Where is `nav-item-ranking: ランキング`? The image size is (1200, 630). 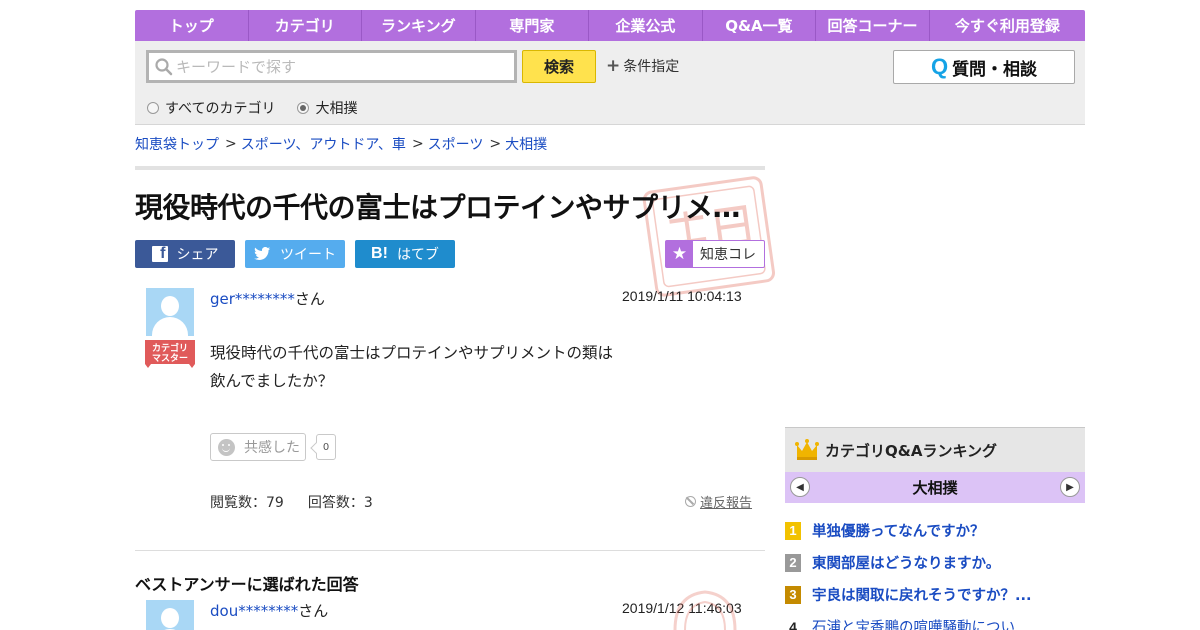 nav-item-ranking: ランキング is located at coordinates (419, 25).